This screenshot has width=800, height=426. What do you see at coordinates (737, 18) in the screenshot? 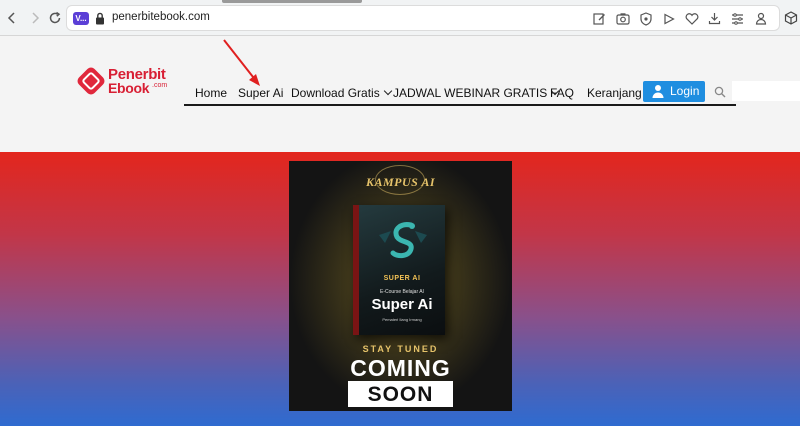
I see `settings-icon` at bounding box center [737, 18].